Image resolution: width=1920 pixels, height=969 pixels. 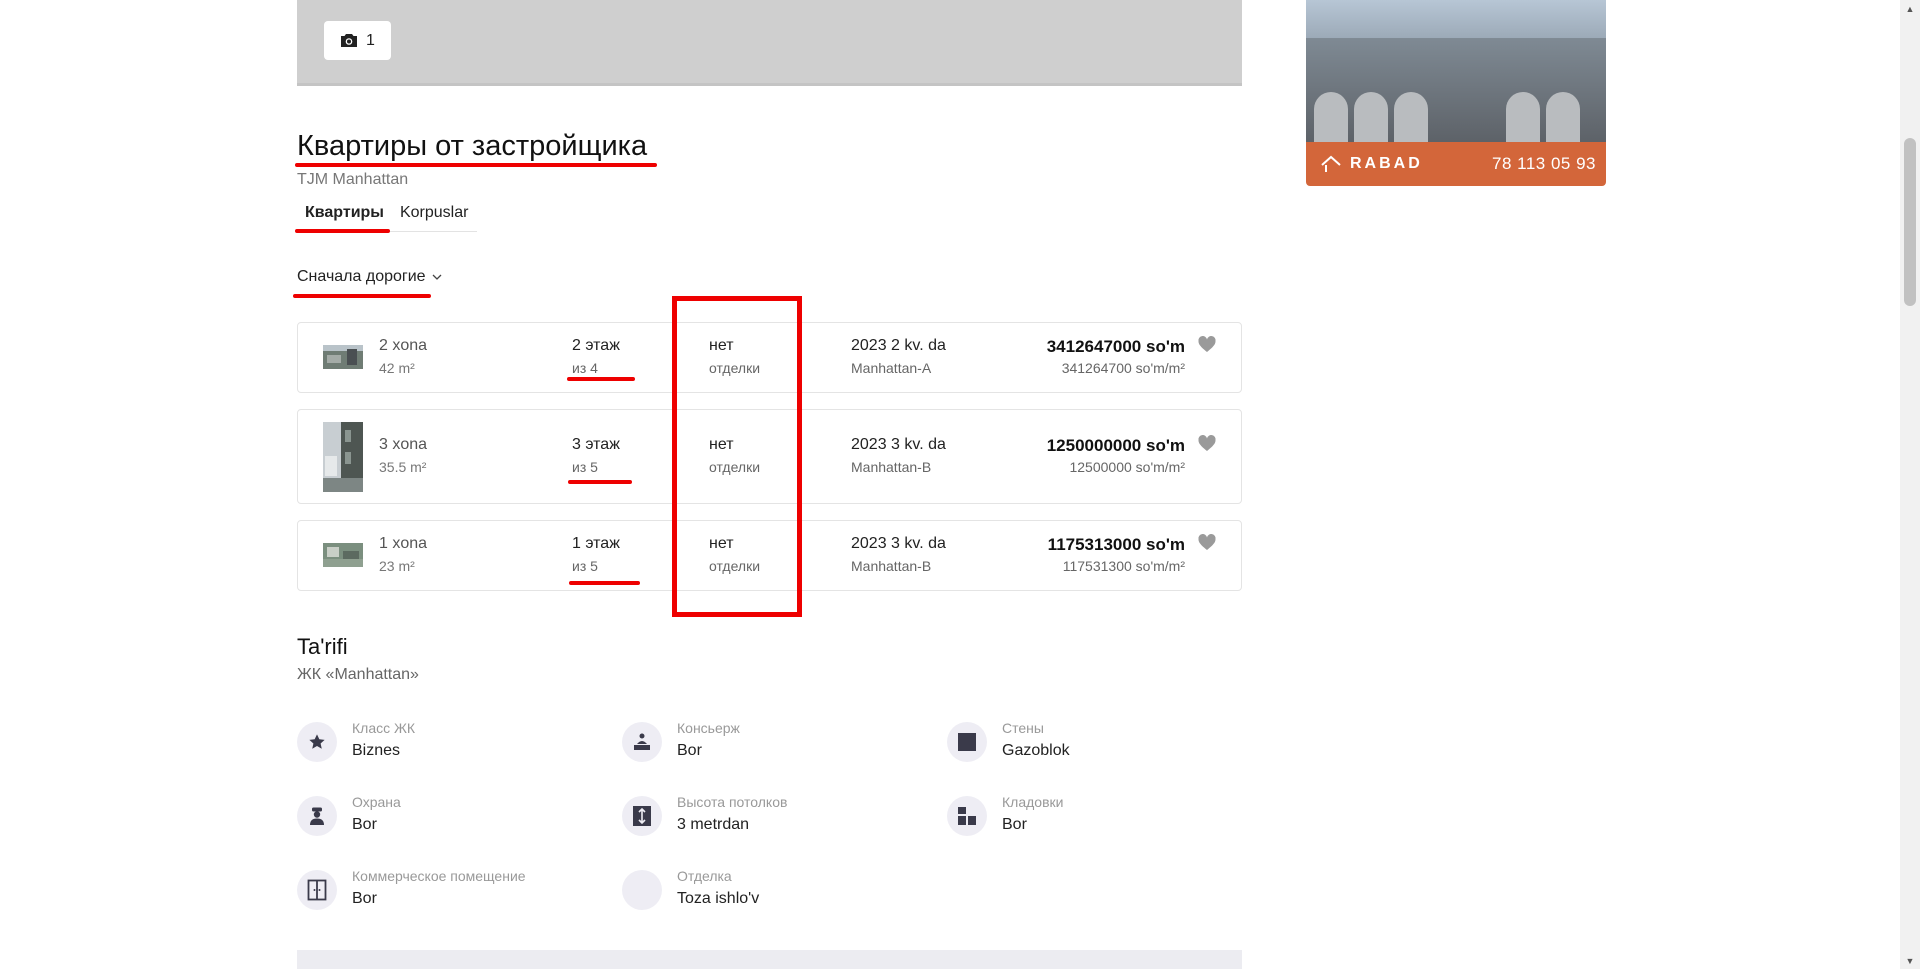 I want to click on feature-concierge: Консьерж Bor, so click(x=772, y=745).